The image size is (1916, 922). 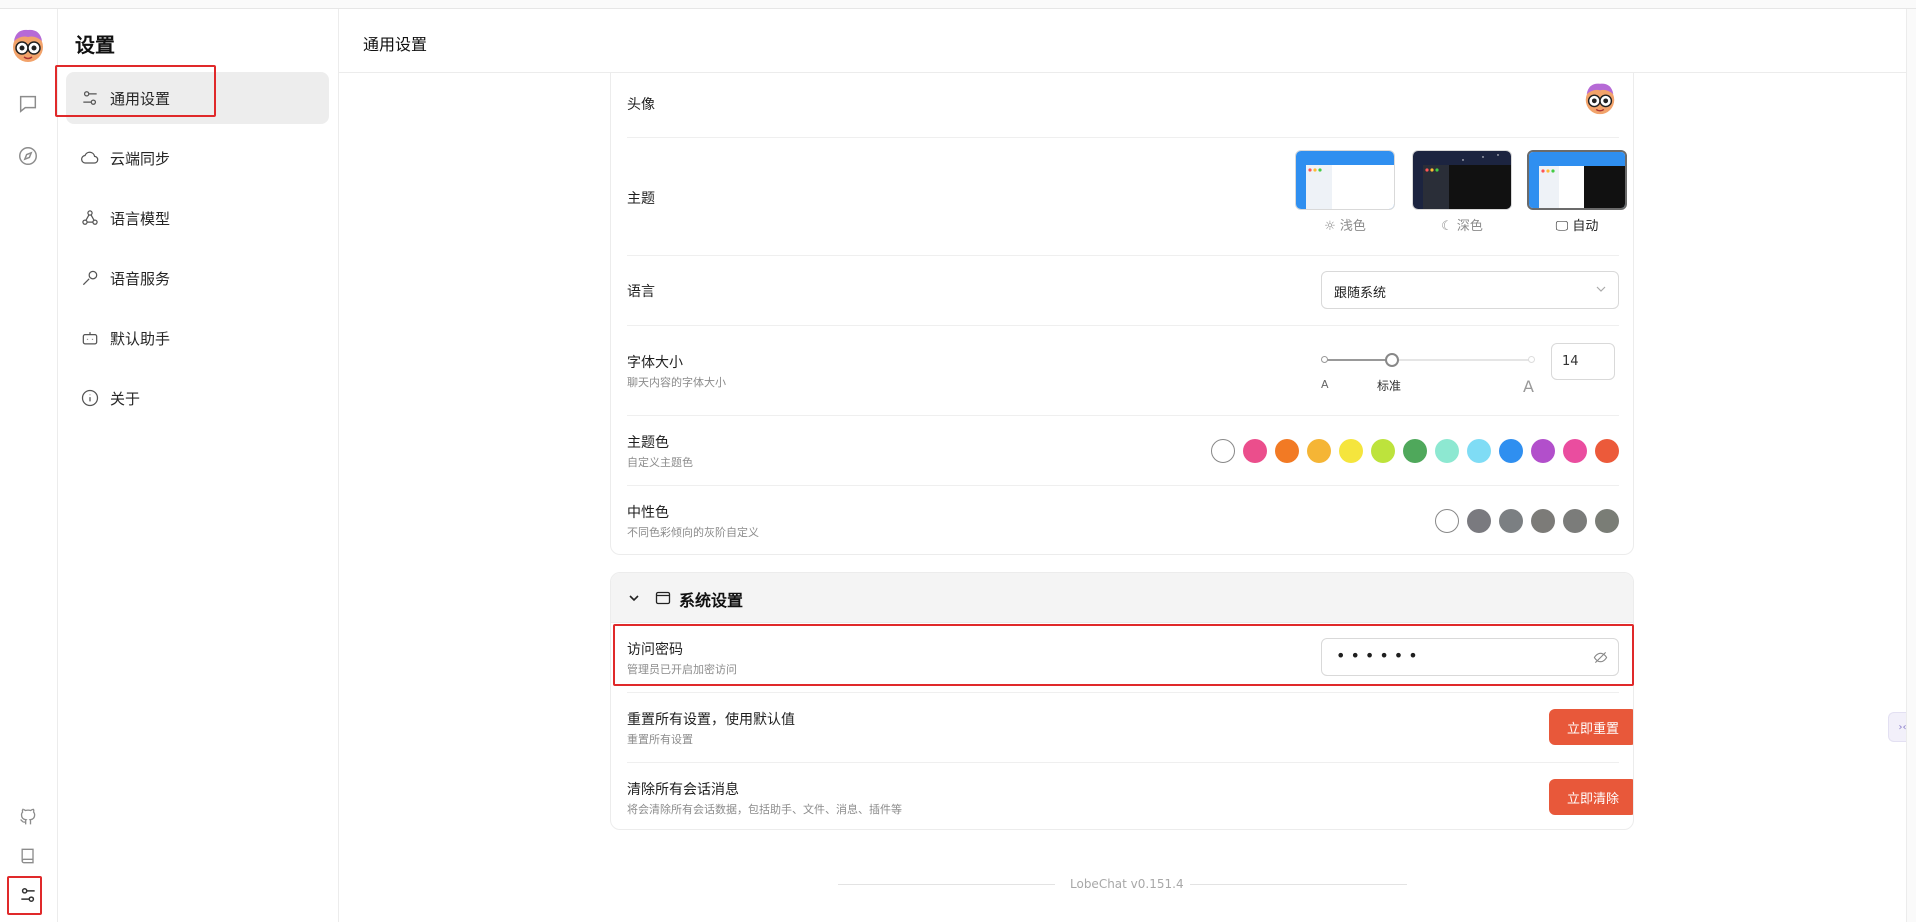 What do you see at coordinates (1447, 226) in the screenshot?
I see `moon-icon: ☾` at bounding box center [1447, 226].